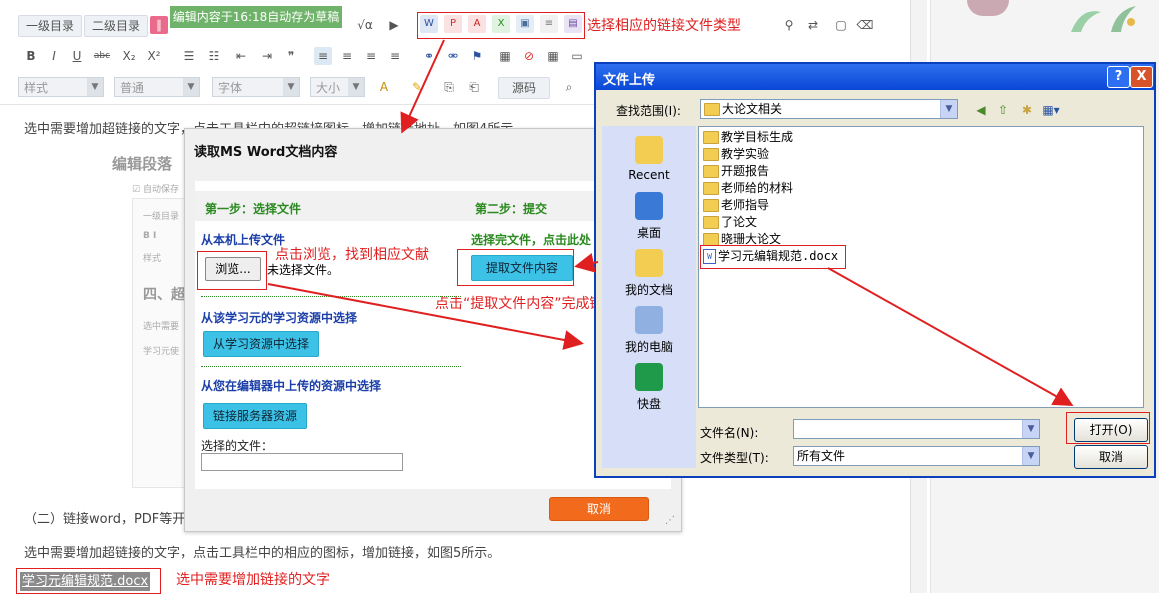 The image size is (1159, 594). I want to click on back-icon: ◀, so click(981, 110).